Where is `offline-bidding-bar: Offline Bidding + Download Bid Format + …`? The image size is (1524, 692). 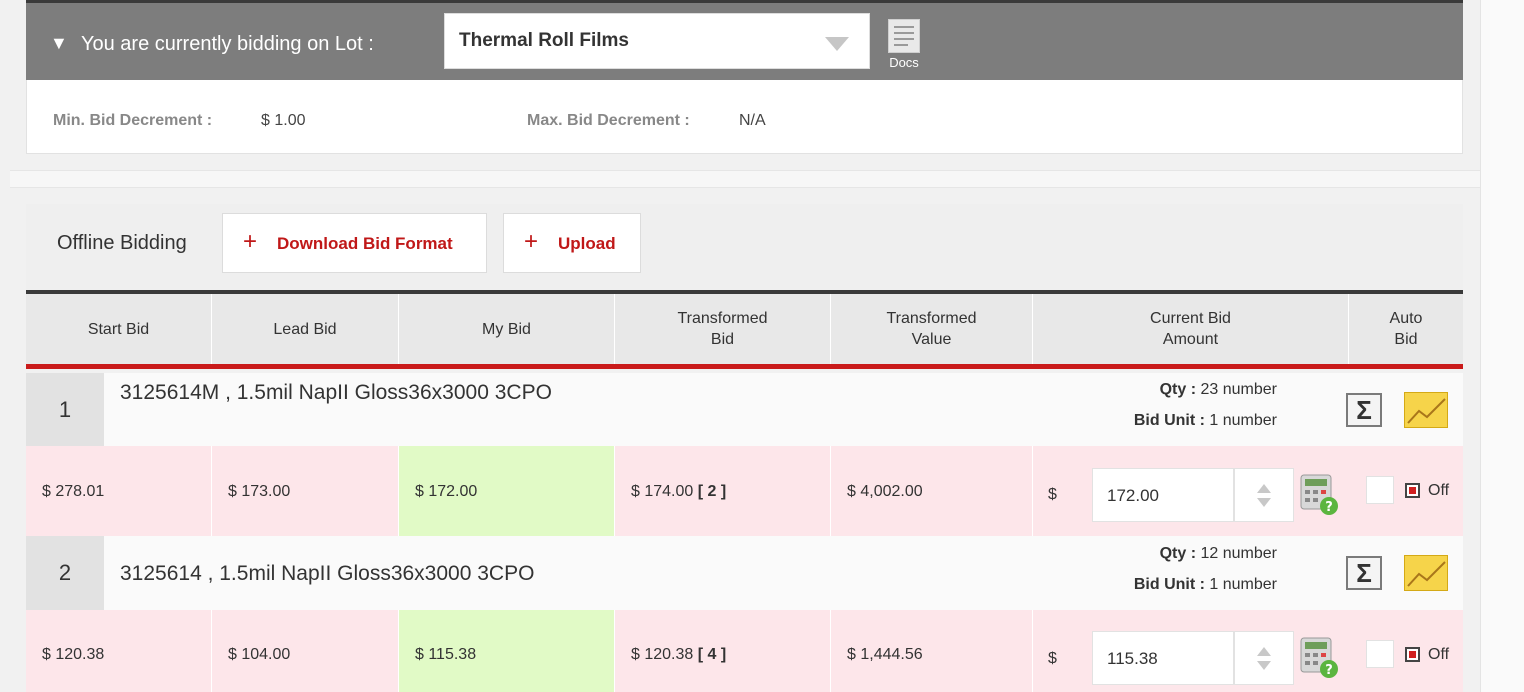 offline-bidding-bar: Offline Bidding + Download Bid Format + … is located at coordinates (744, 247).